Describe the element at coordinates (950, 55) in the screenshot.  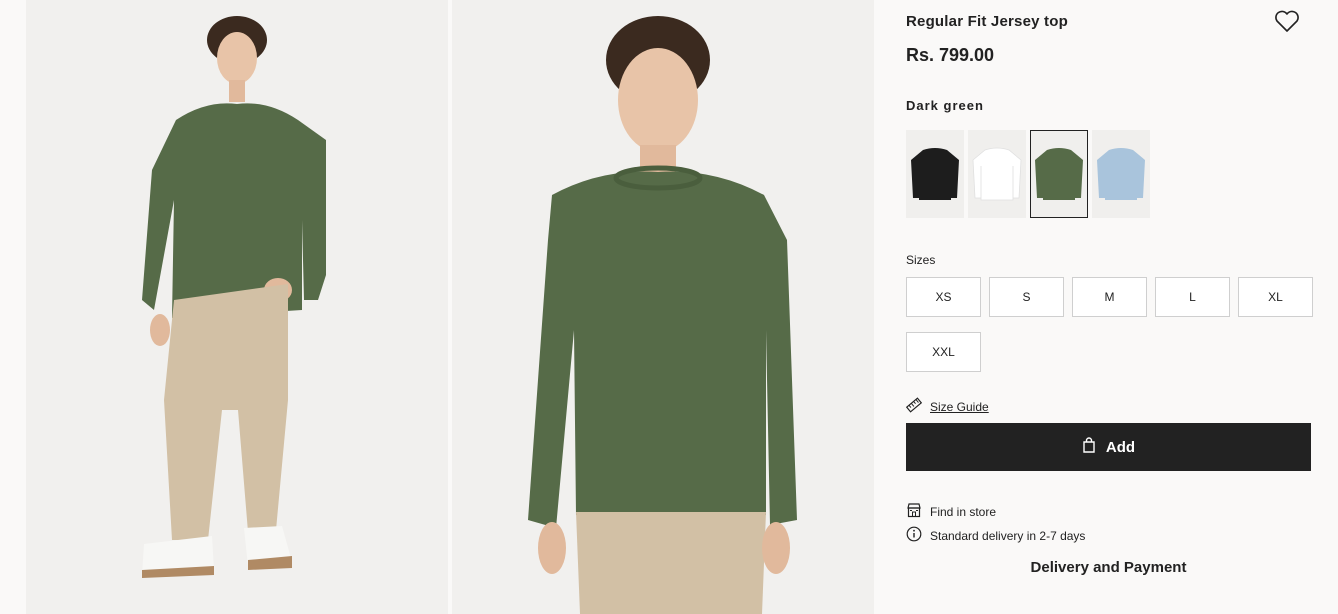
I see `product-price: Rs. 799.00` at that location.